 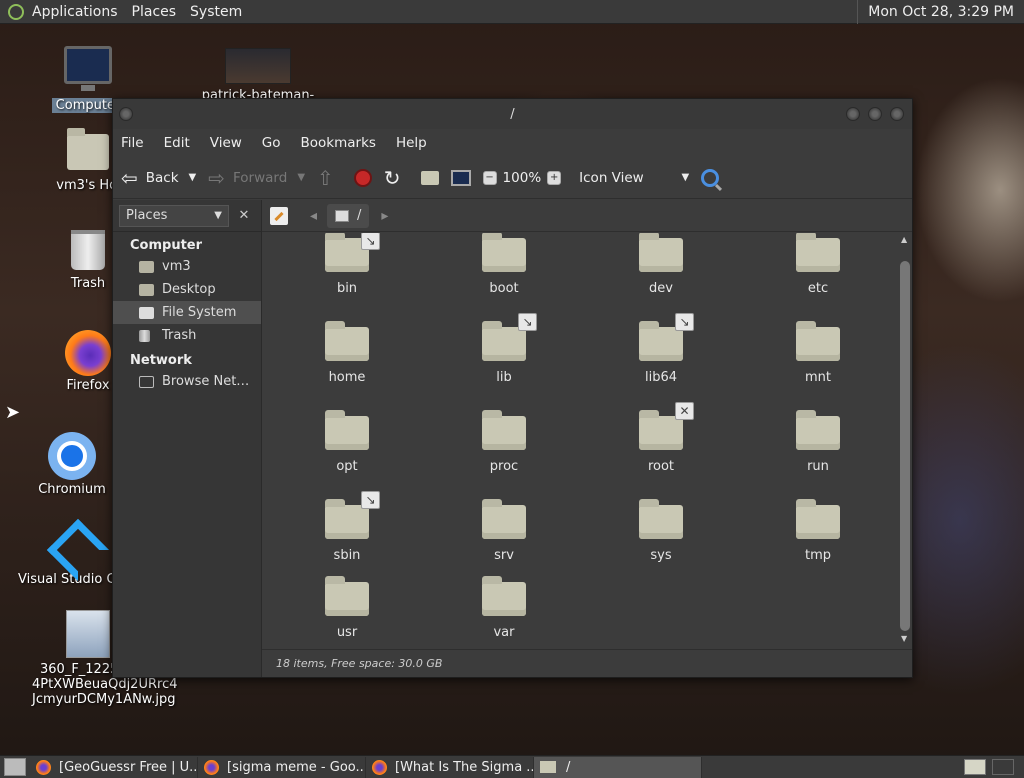 What do you see at coordinates (216, 12) in the screenshot?
I see `system-menu: System` at bounding box center [216, 12].